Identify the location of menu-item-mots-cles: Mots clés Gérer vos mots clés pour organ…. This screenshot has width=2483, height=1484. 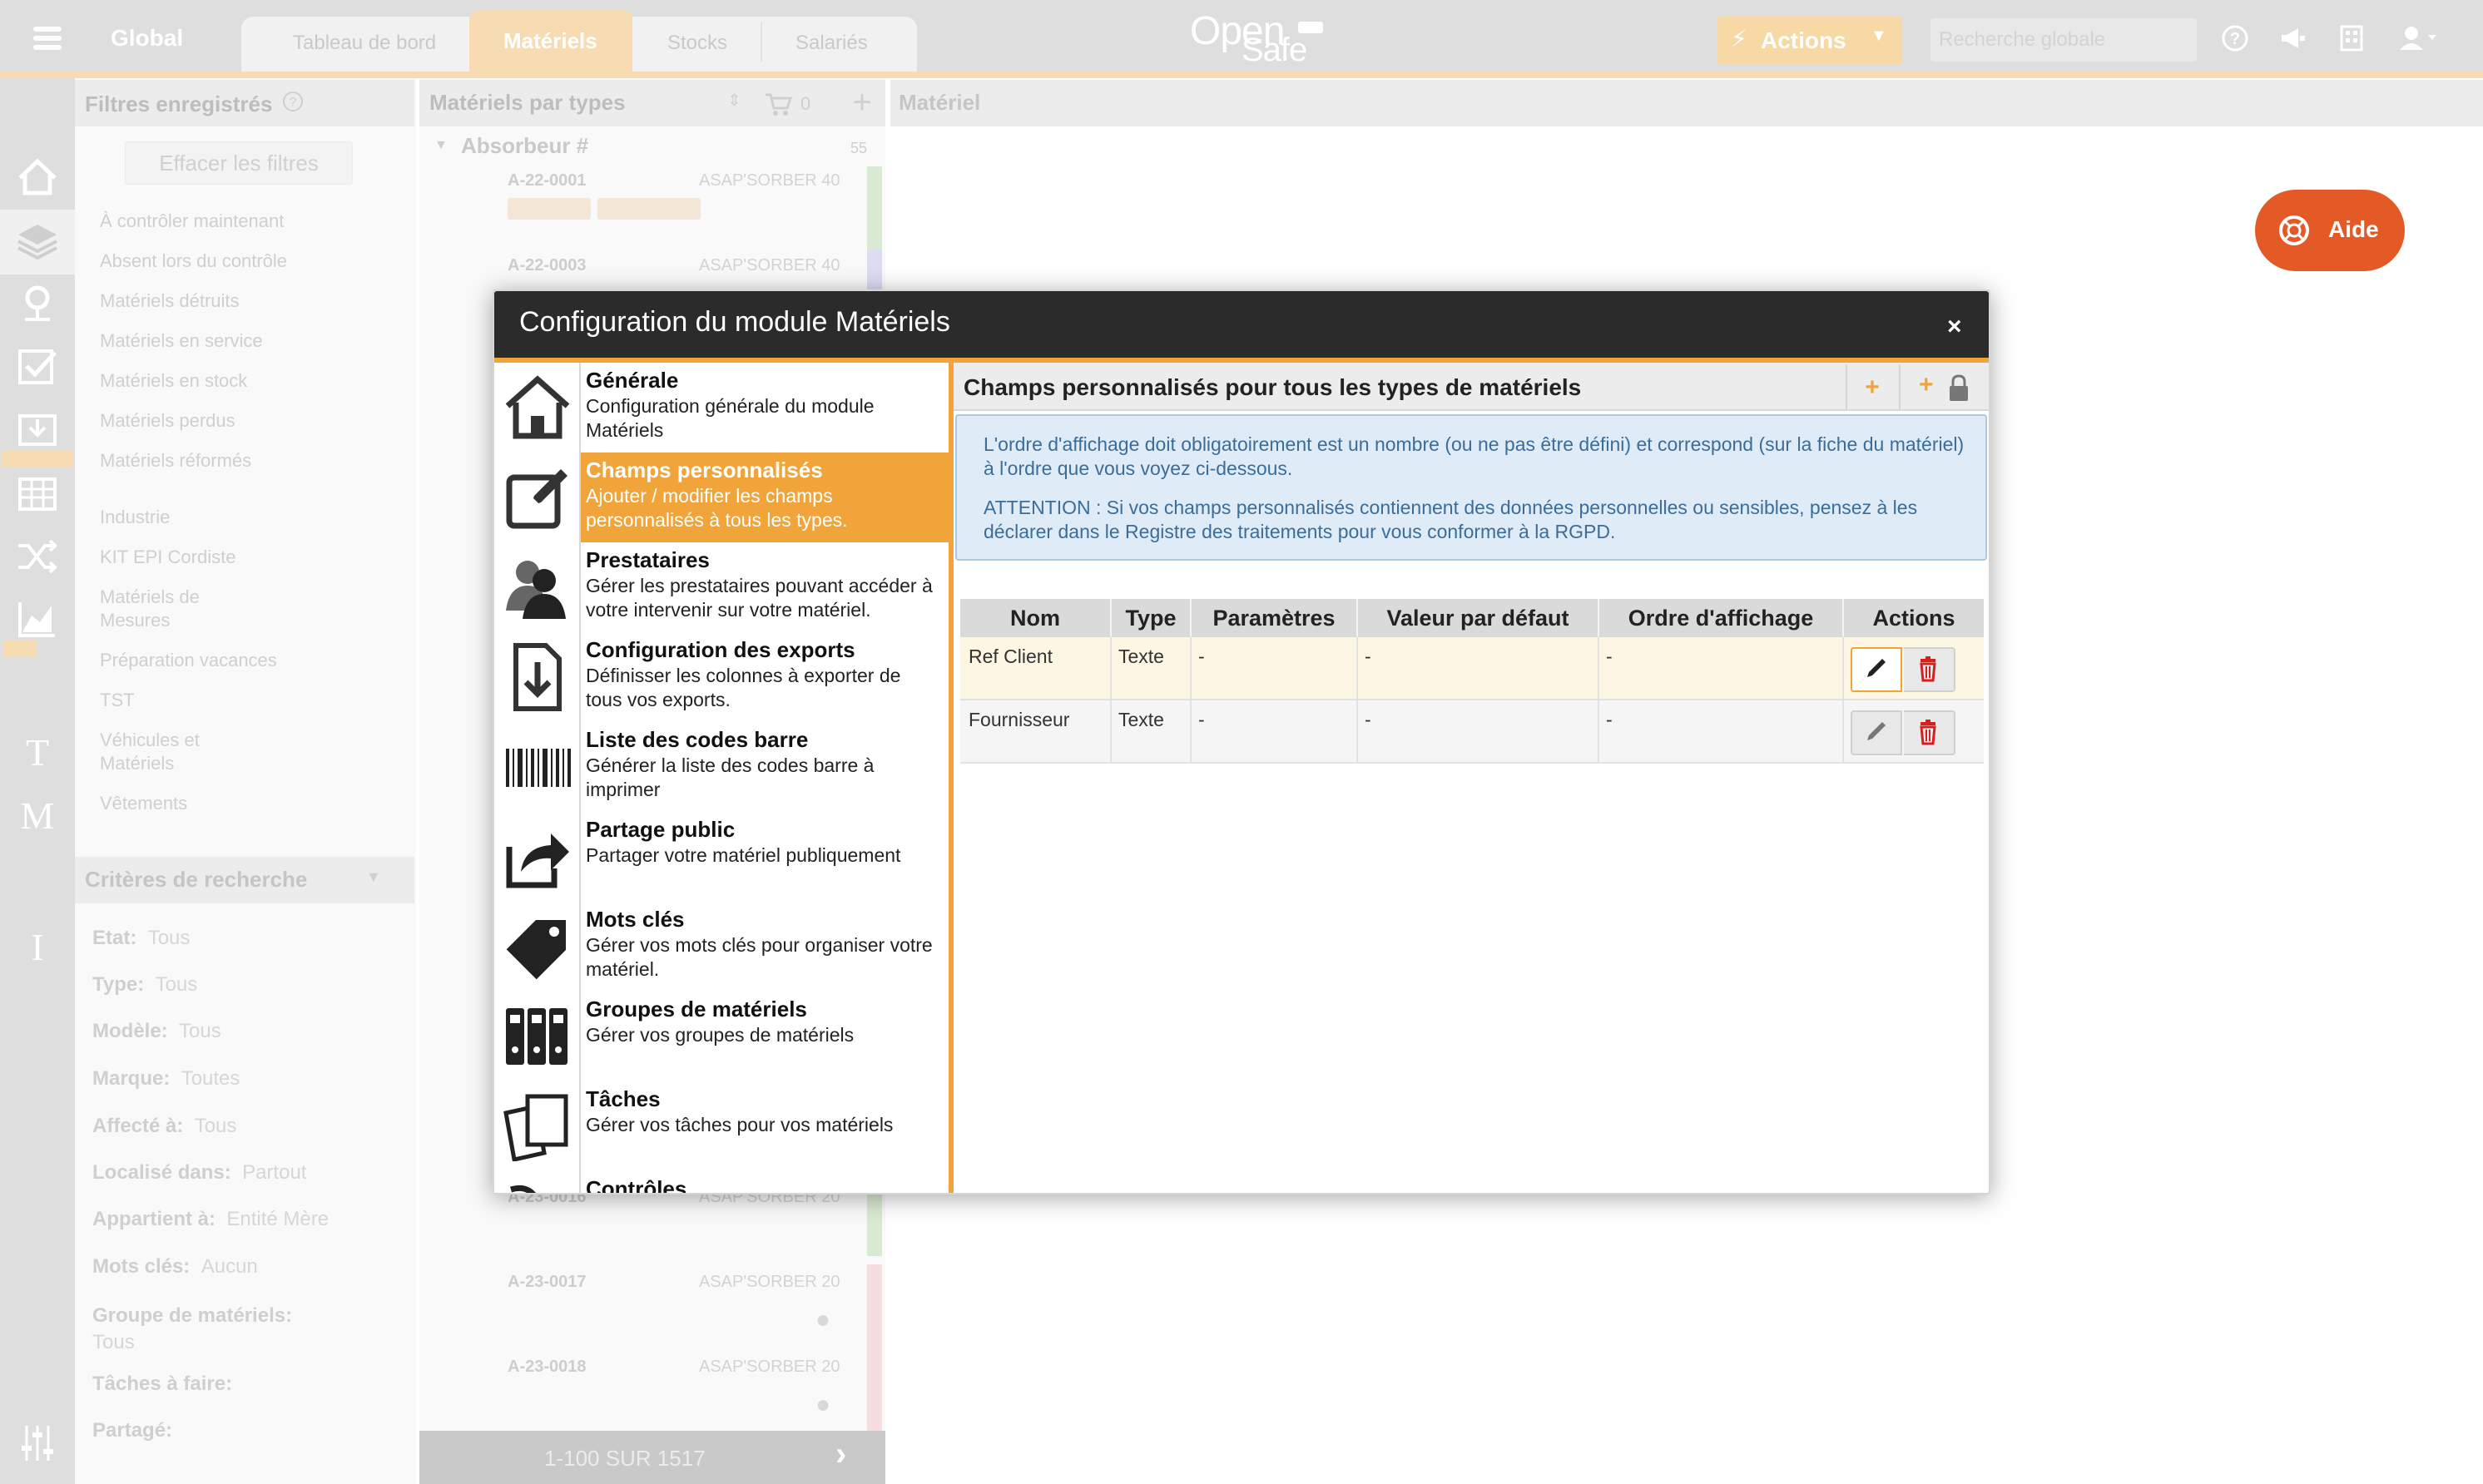
(721, 948).